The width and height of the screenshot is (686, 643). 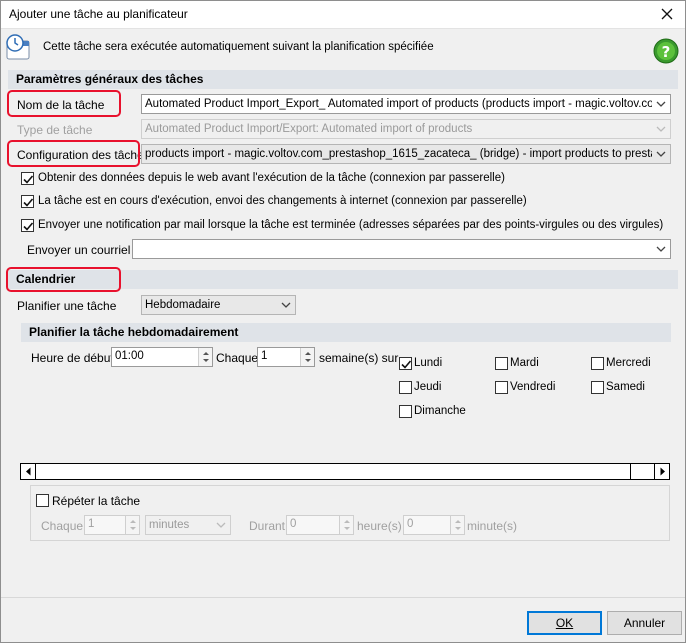 I want to click on ok-button-label: OK, so click(x=564, y=623).